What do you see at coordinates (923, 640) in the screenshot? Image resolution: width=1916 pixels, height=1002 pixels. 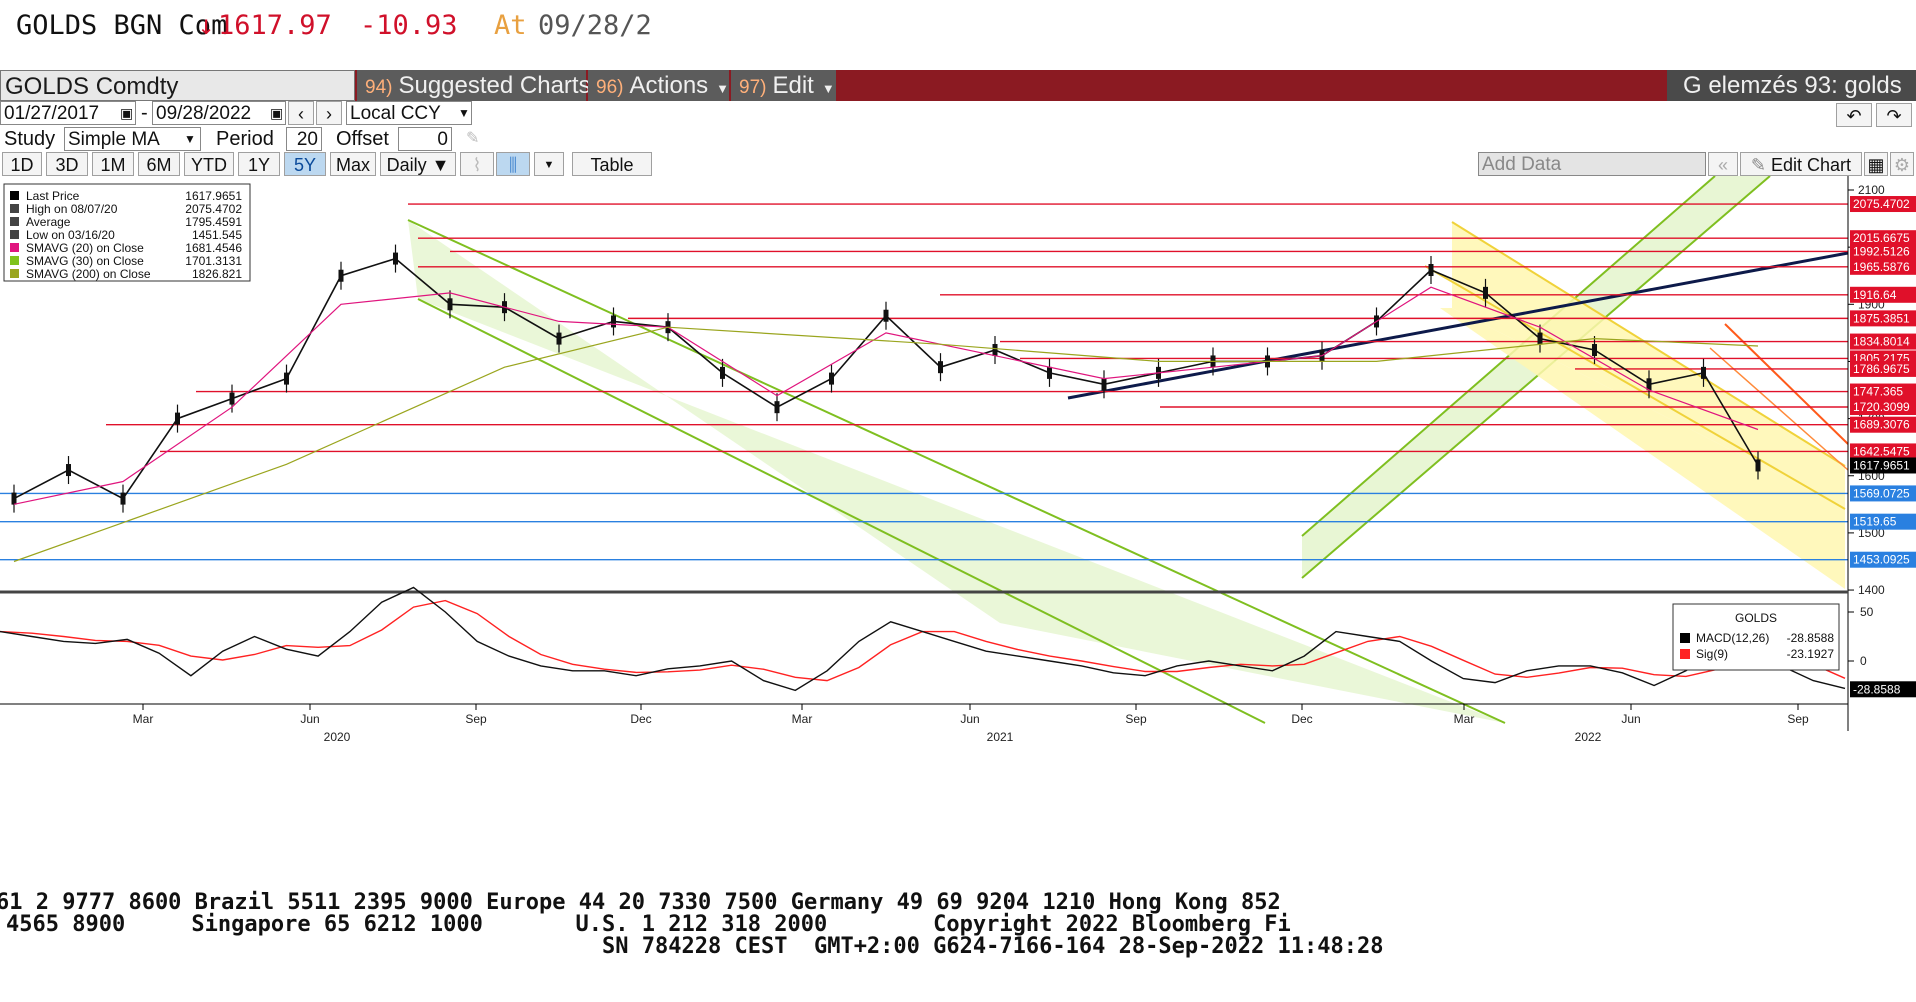 I see `macd-signal-line` at bounding box center [923, 640].